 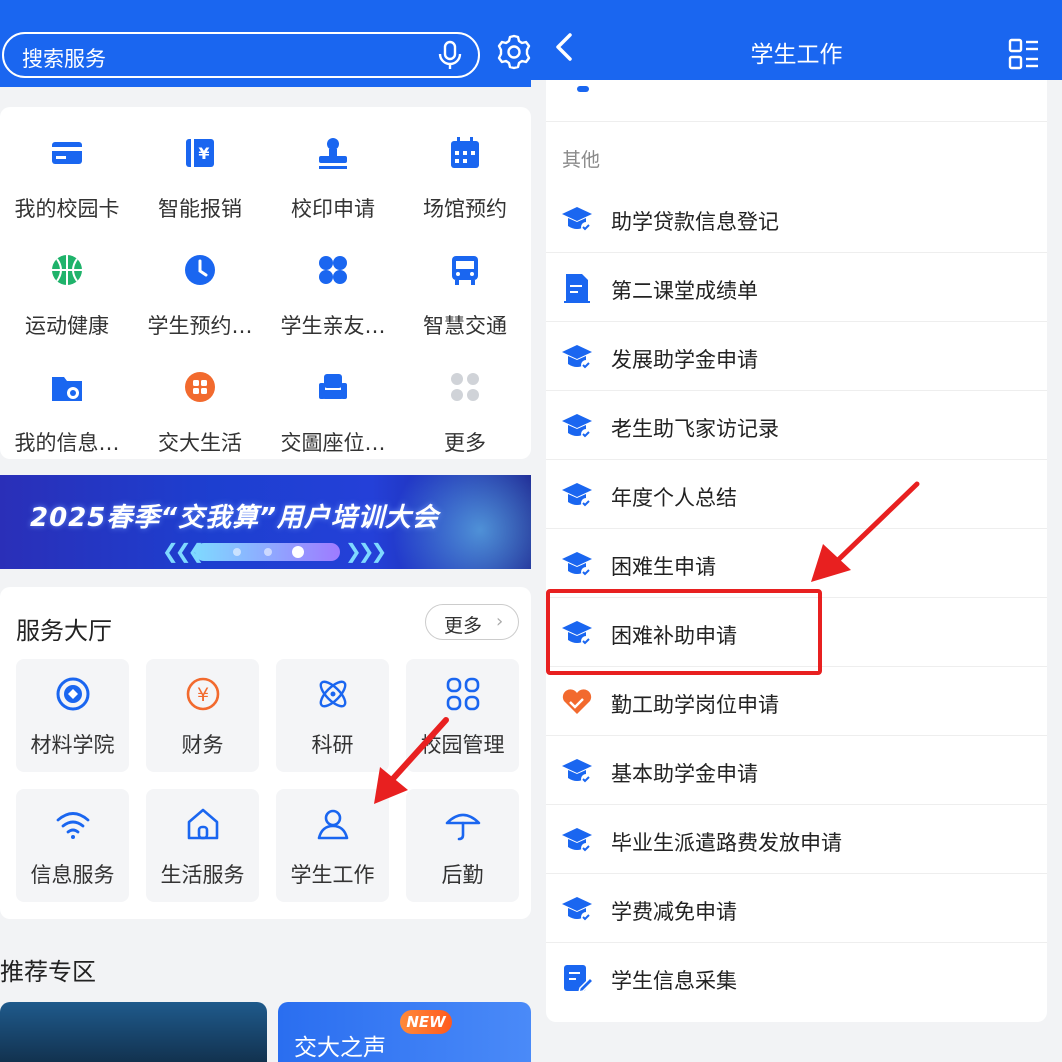 I want to click on banner-chevrons-right: ❯❯❯, so click(x=366, y=551).